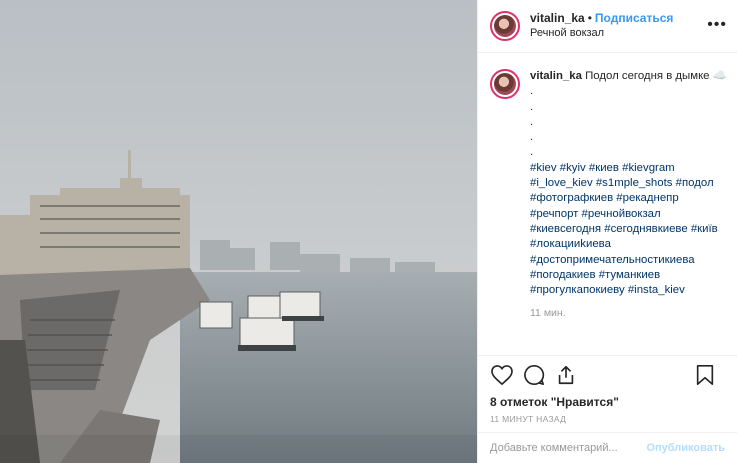 The image size is (737, 463). What do you see at coordinates (656, 76) in the screenshot?
I see `caption-text: Подол сегодня в дымке ☁️` at bounding box center [656, 76].